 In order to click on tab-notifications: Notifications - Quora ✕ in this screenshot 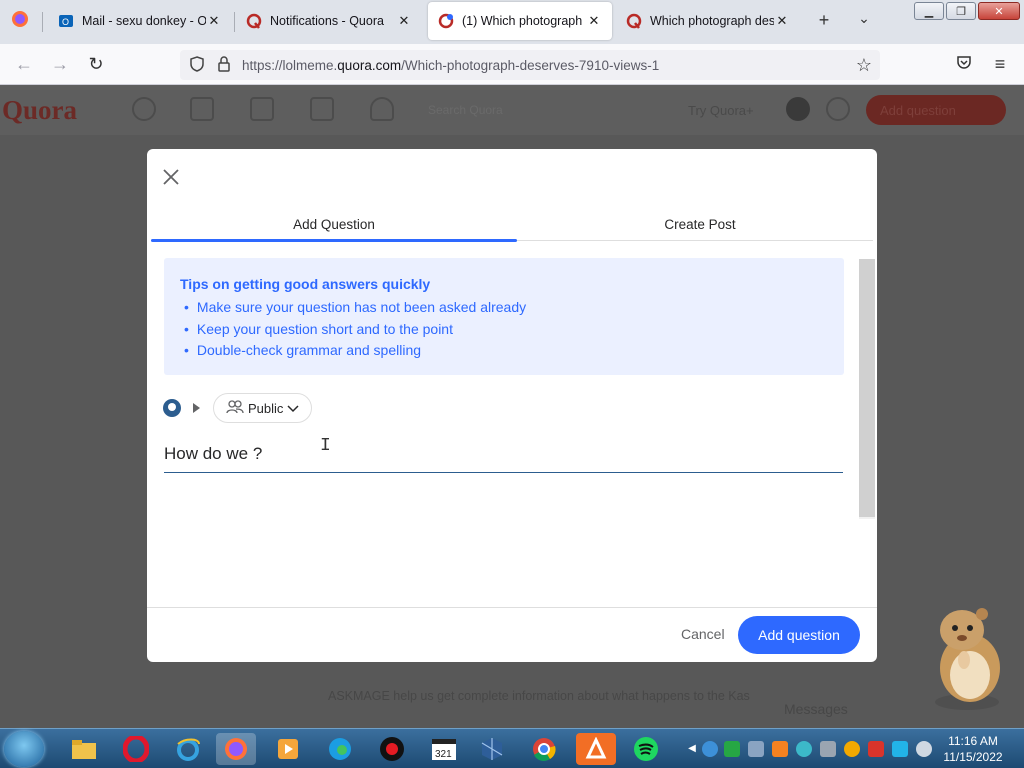, I will do `click(329, 21)`.